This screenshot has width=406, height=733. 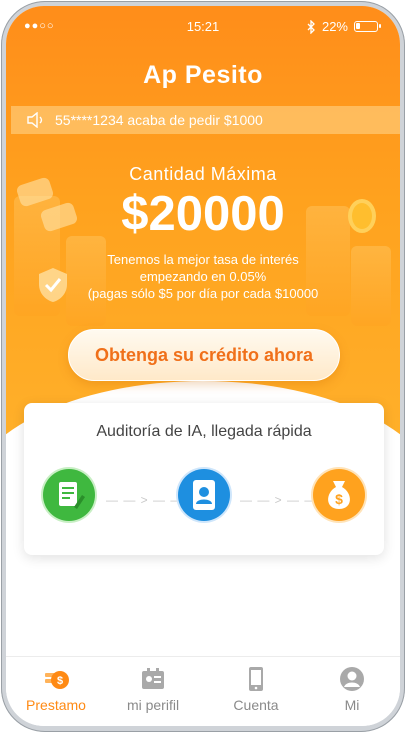 I want to click on loan-icon: $, so click(x=57, y=680).